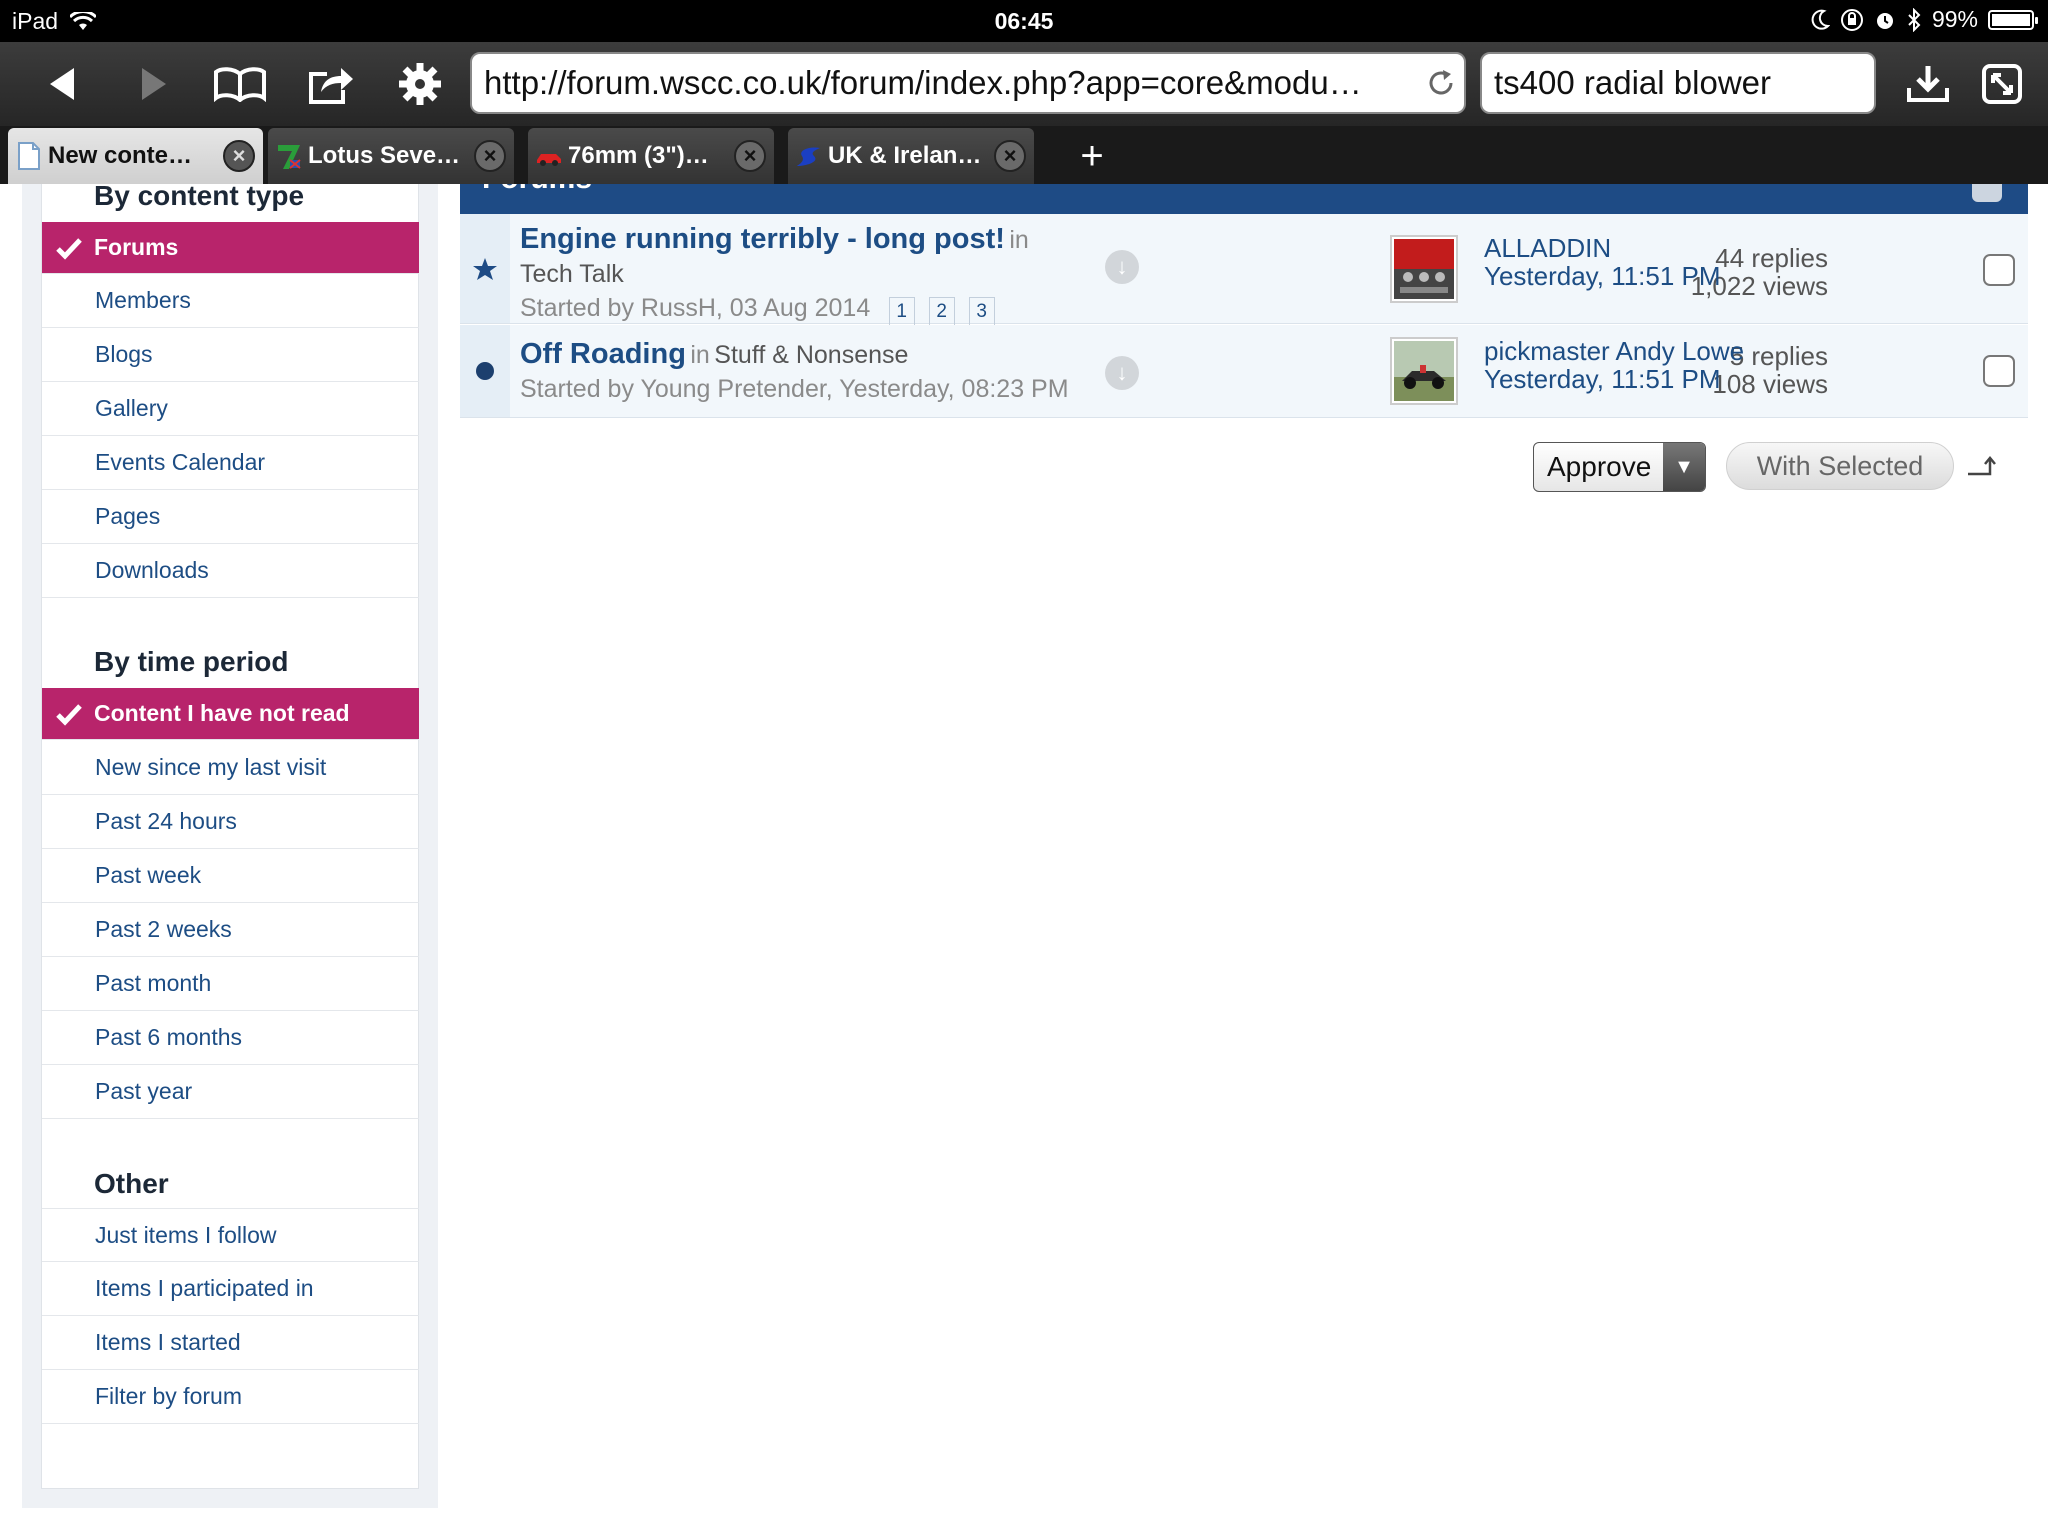  I want to click on sidebar-item-items-participated: Items I participated in, so click(230, 1289).